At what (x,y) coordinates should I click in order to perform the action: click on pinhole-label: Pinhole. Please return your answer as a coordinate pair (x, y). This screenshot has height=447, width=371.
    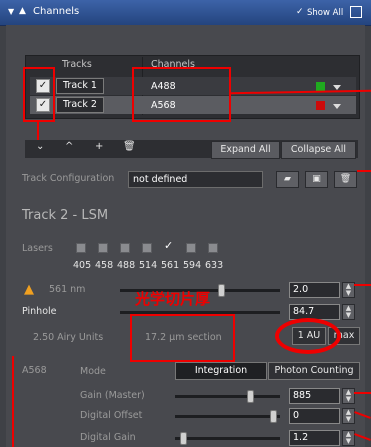
    Looking at the image, I should click on (39, 311).